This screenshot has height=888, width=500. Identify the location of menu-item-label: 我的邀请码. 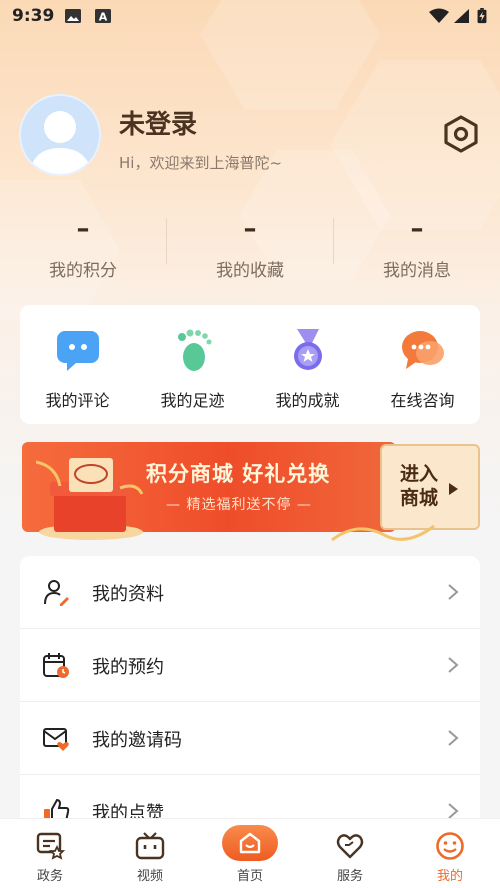
(137, 740).